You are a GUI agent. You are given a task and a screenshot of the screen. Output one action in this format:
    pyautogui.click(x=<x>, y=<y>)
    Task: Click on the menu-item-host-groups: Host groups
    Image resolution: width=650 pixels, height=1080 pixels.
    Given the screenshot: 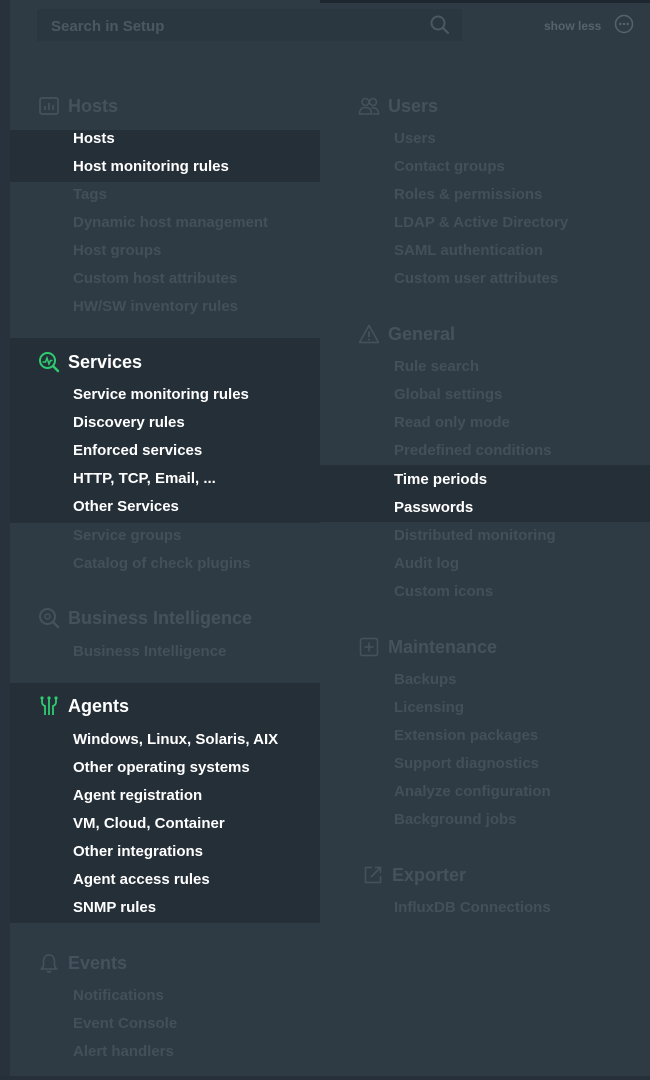 What is the action you would take?
    pyautogui.click(x=117, y=251)
    